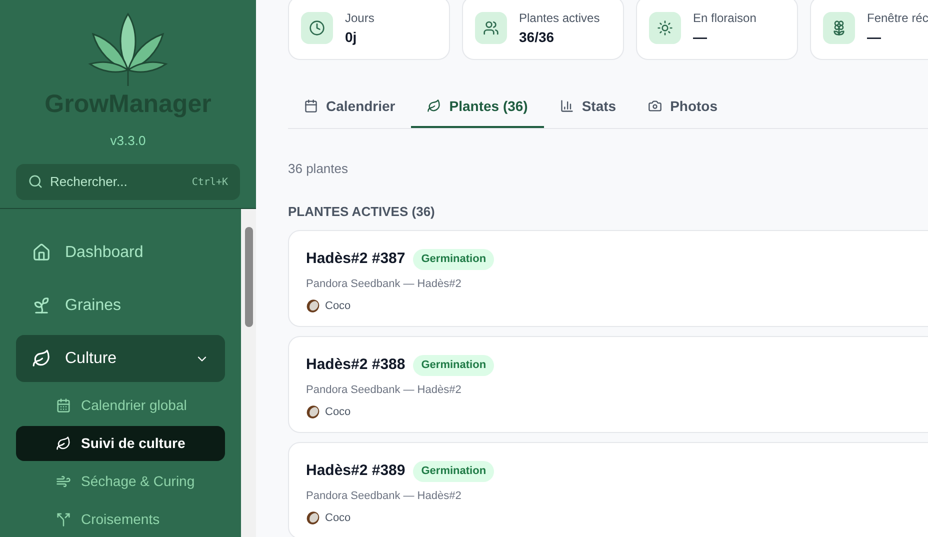 This screenshot has width=928, height=537. Describe the element at coordinates (35, 181) in the screenshot. I see `search-icon` at that location.